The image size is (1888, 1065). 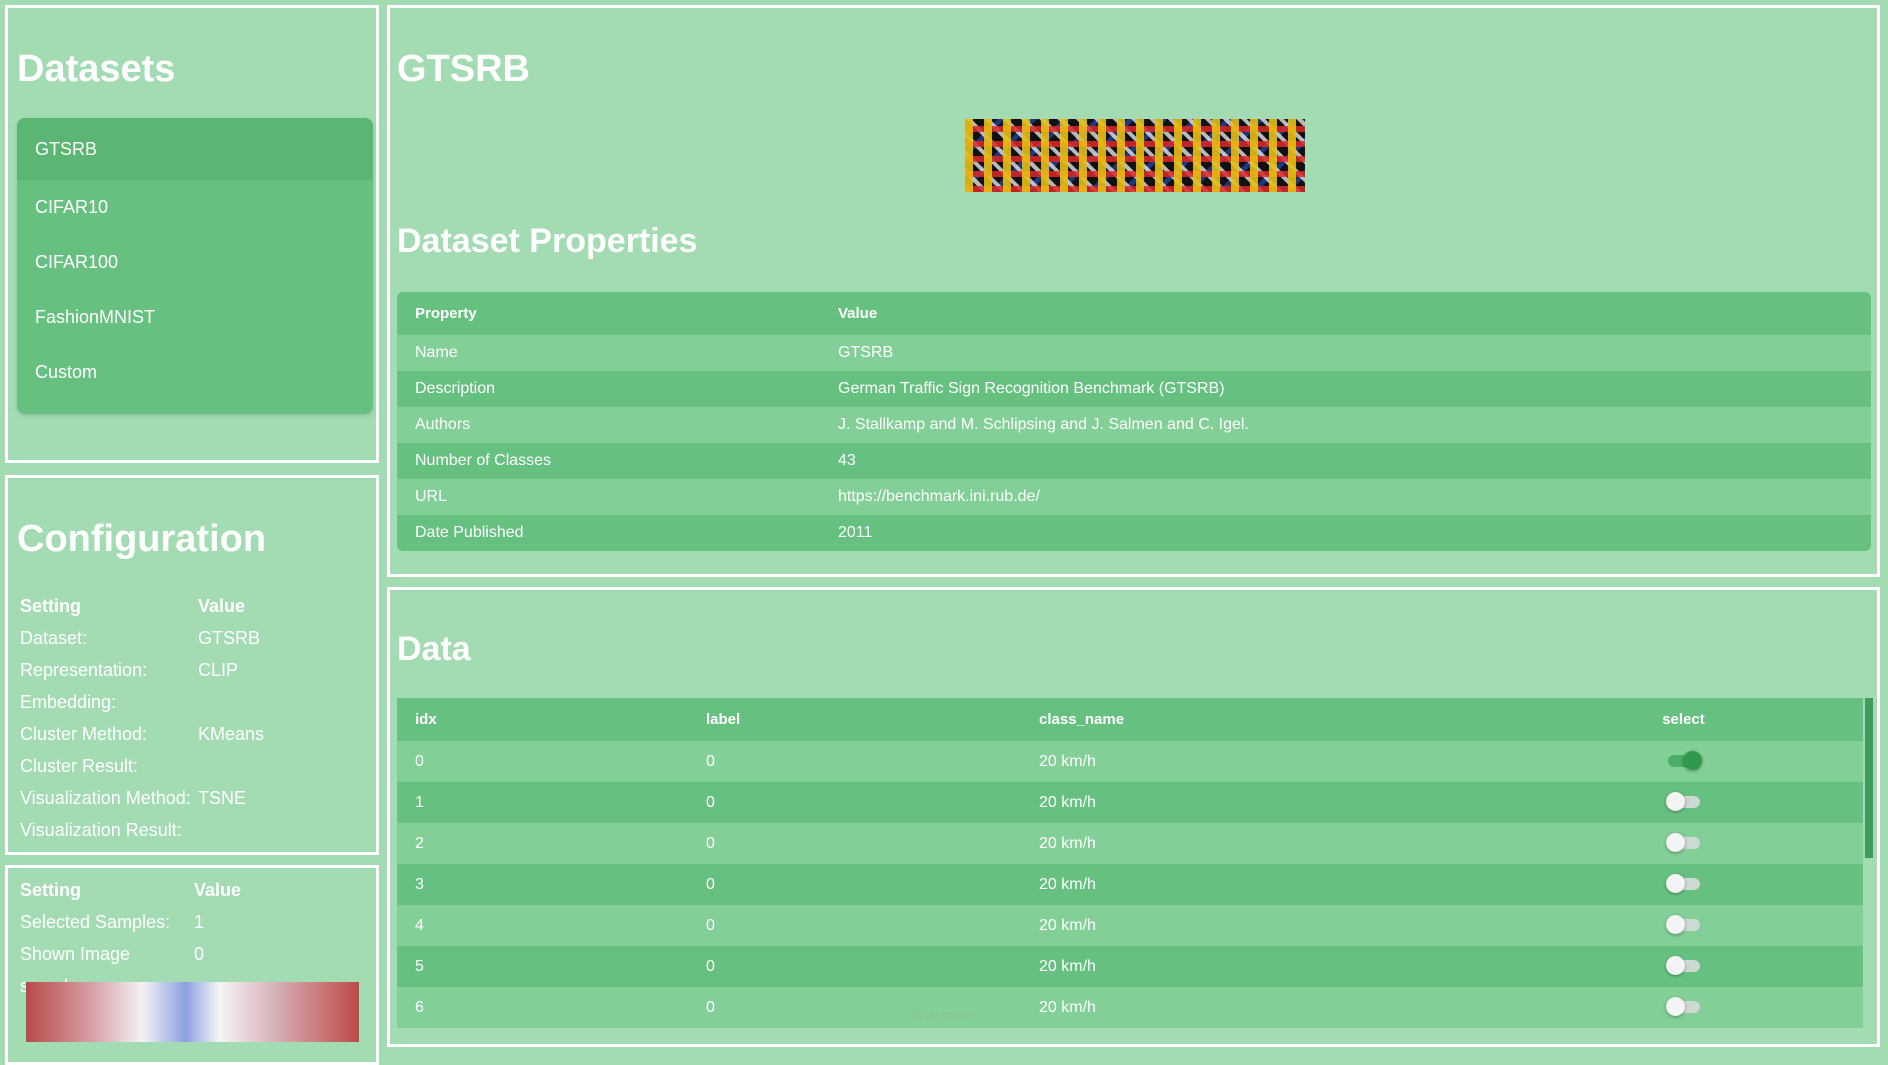 I want to click on dataset-item-gtsrb: GTSRB, so click(x=195, y=149).